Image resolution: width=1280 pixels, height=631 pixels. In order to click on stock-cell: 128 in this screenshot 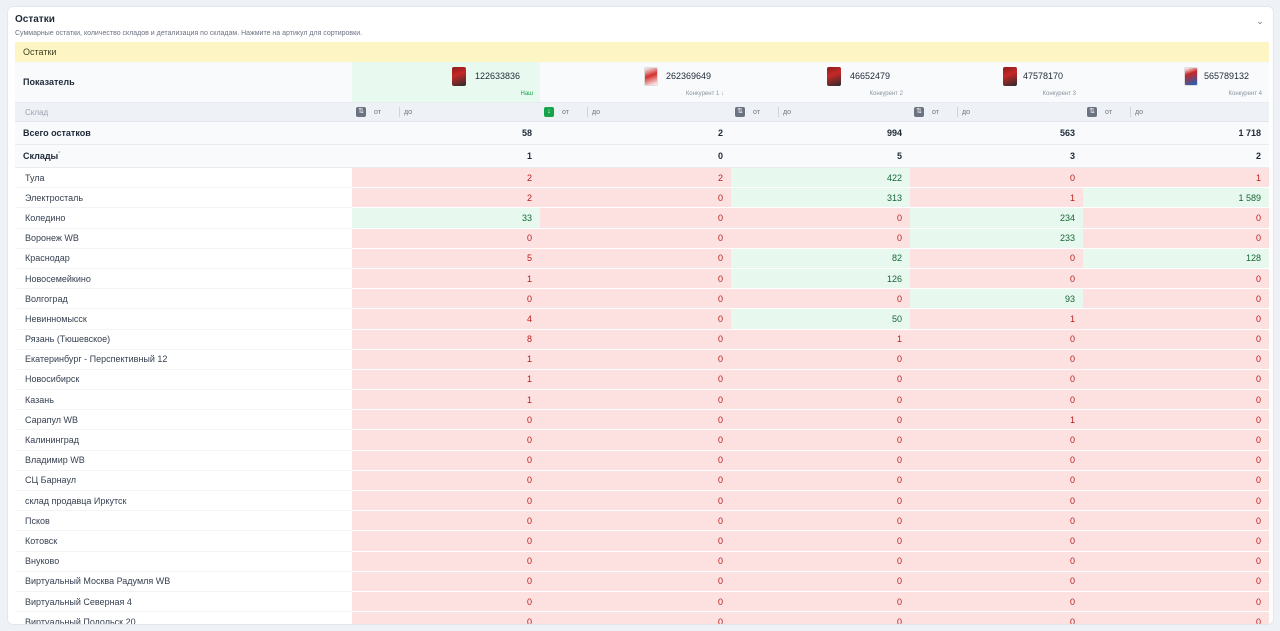, I will do `click(1176, 258)`.